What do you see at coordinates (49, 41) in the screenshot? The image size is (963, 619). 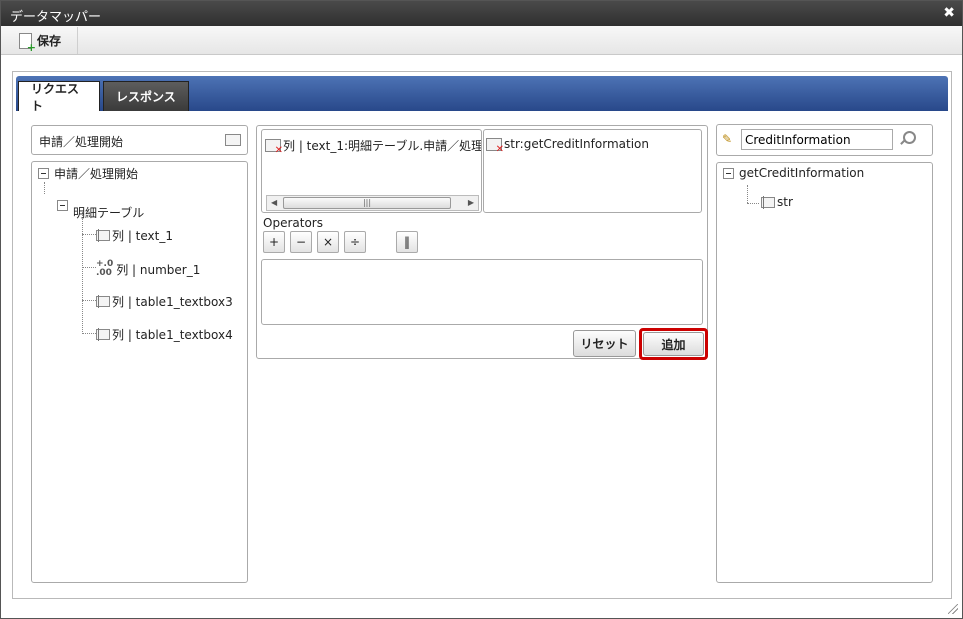 I see `save-button-label: 保存` at bounding box center [49, 41].